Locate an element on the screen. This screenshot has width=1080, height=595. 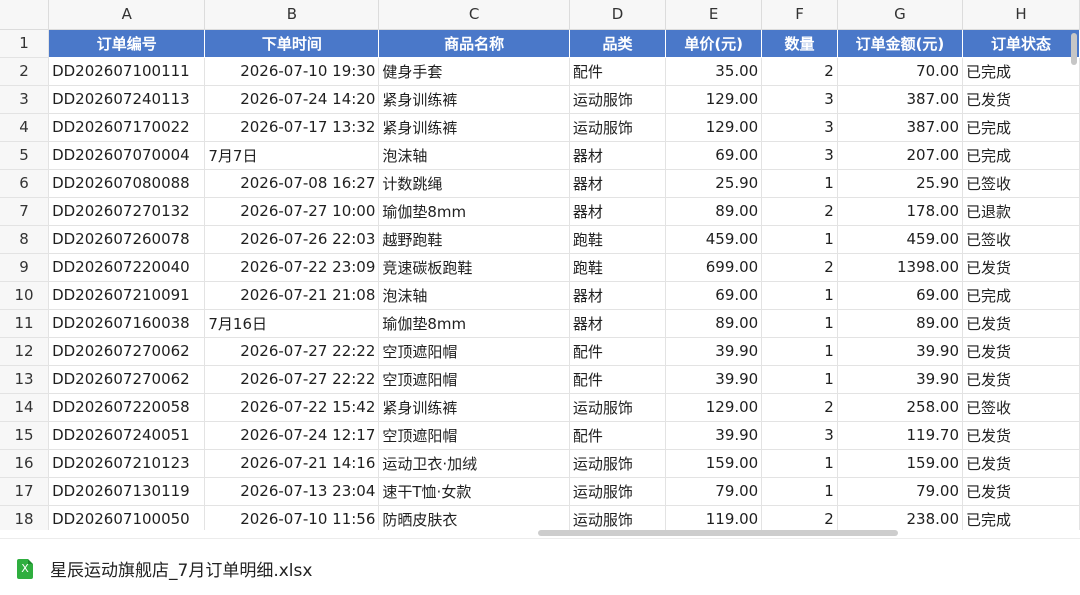
cell-order-amount: 1398.00 is located at coordinates (900, 267).